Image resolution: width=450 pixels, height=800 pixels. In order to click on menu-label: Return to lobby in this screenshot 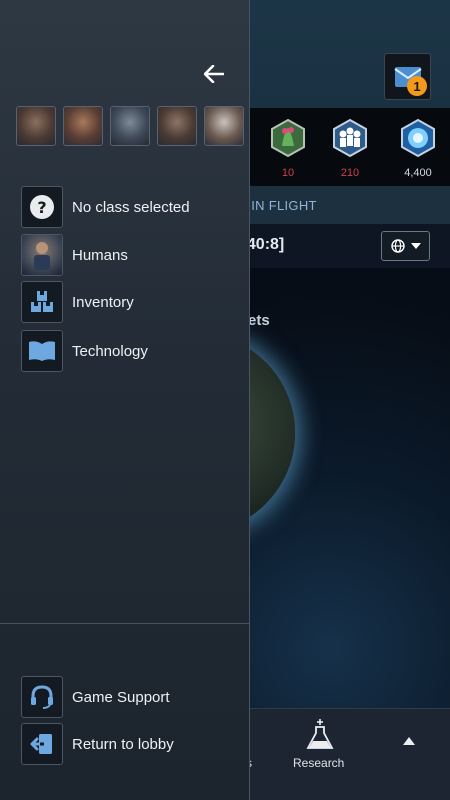, I will do `click(123, 744)`.